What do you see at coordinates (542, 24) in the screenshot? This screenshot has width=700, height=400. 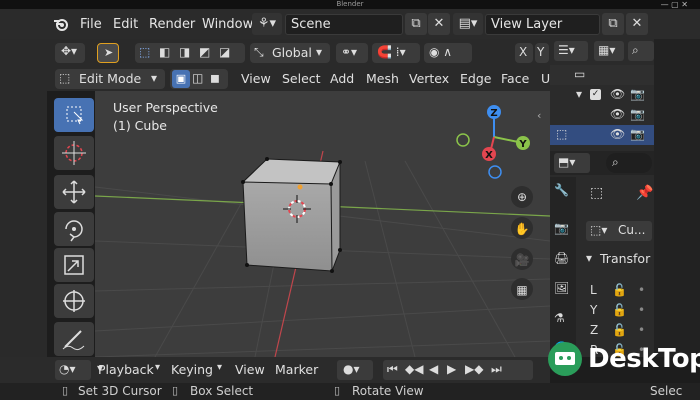 I see `view-layer-field: View Layer` at bounding box center [542, 24].